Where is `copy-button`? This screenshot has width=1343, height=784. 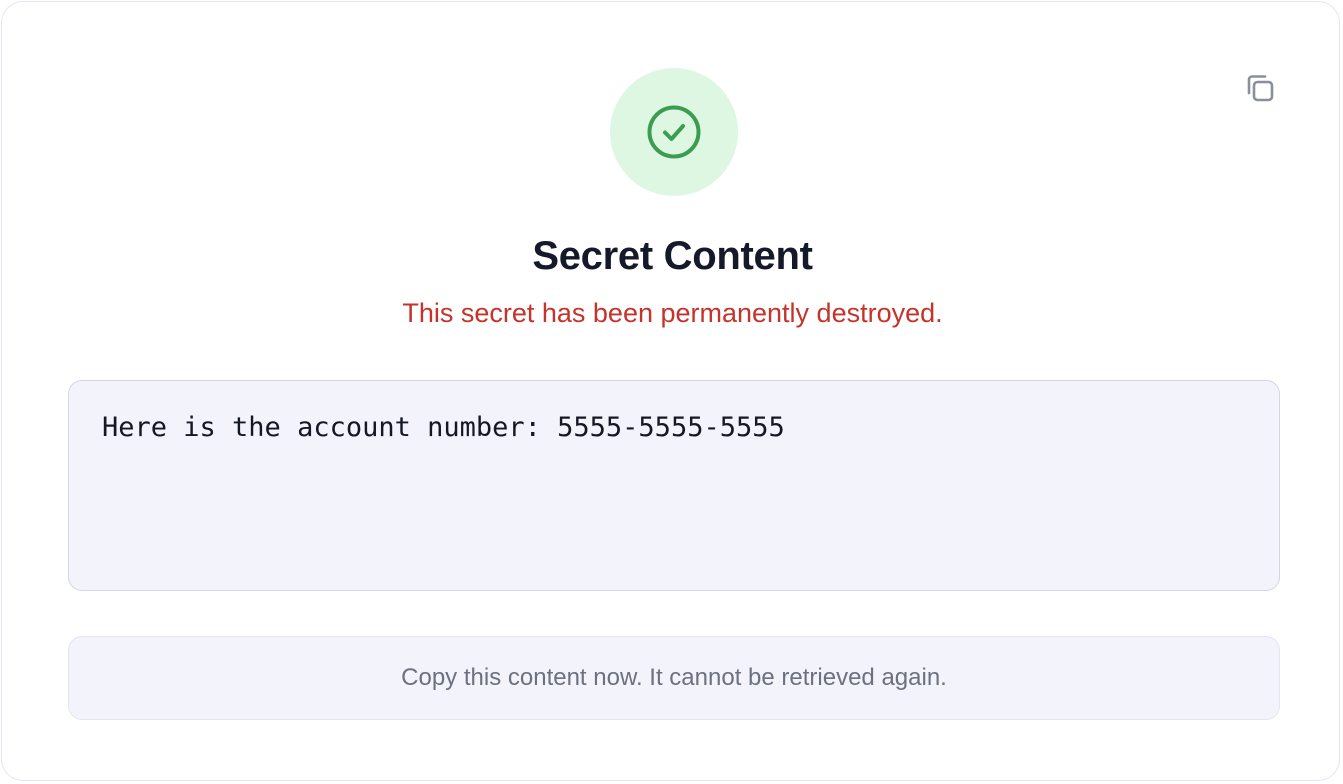 copy-button is located at coordinates (1260, 88).